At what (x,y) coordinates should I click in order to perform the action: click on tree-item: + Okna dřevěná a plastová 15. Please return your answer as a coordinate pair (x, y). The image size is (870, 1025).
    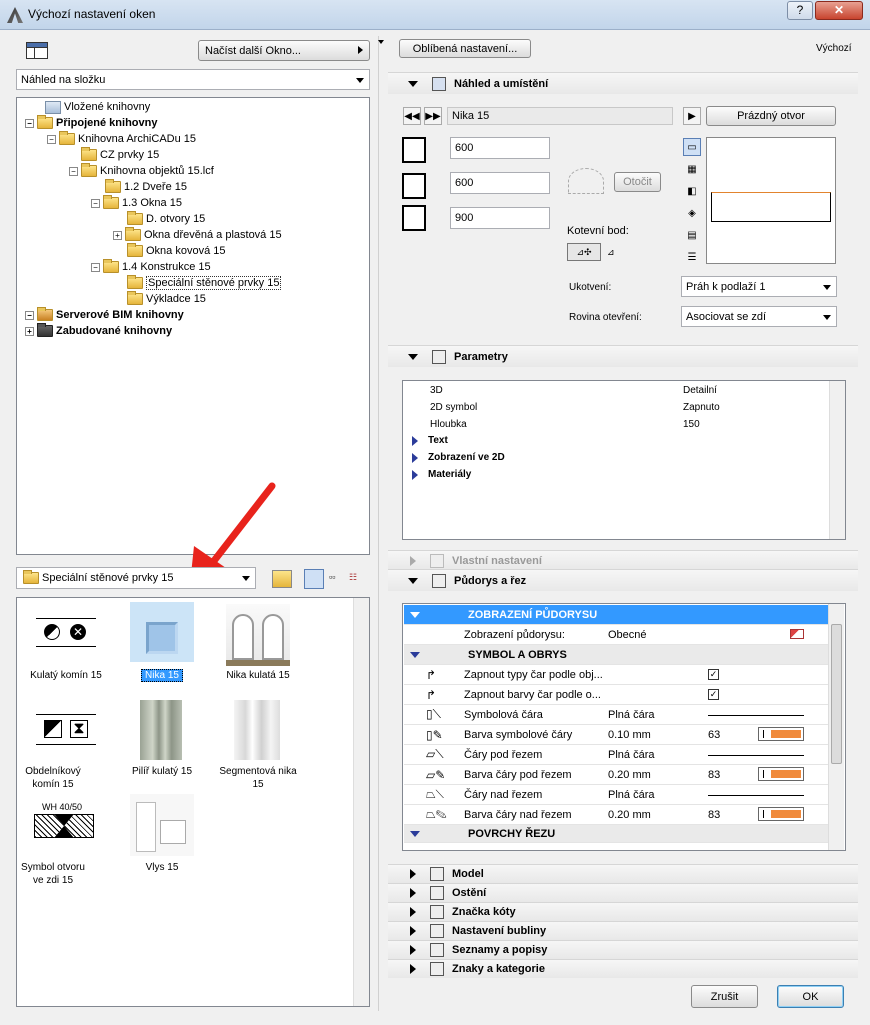
    Looking at the image, I should click on (197, 235).